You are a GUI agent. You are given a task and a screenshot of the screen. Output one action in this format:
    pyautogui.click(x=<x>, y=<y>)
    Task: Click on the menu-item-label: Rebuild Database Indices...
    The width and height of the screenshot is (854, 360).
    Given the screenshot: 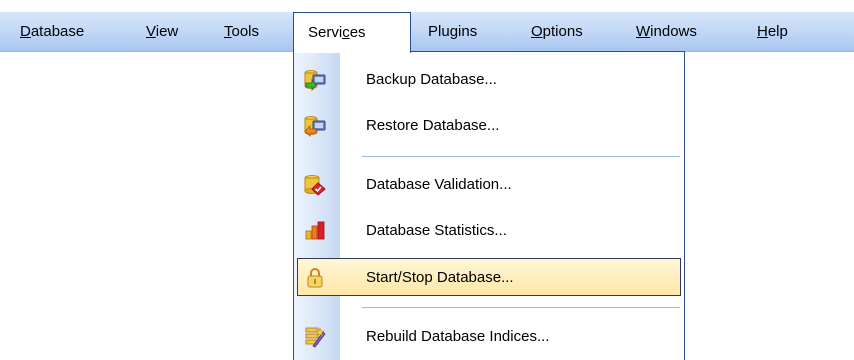 What is the action you would take?
    pyautogui.click(x=458, y=336)
    